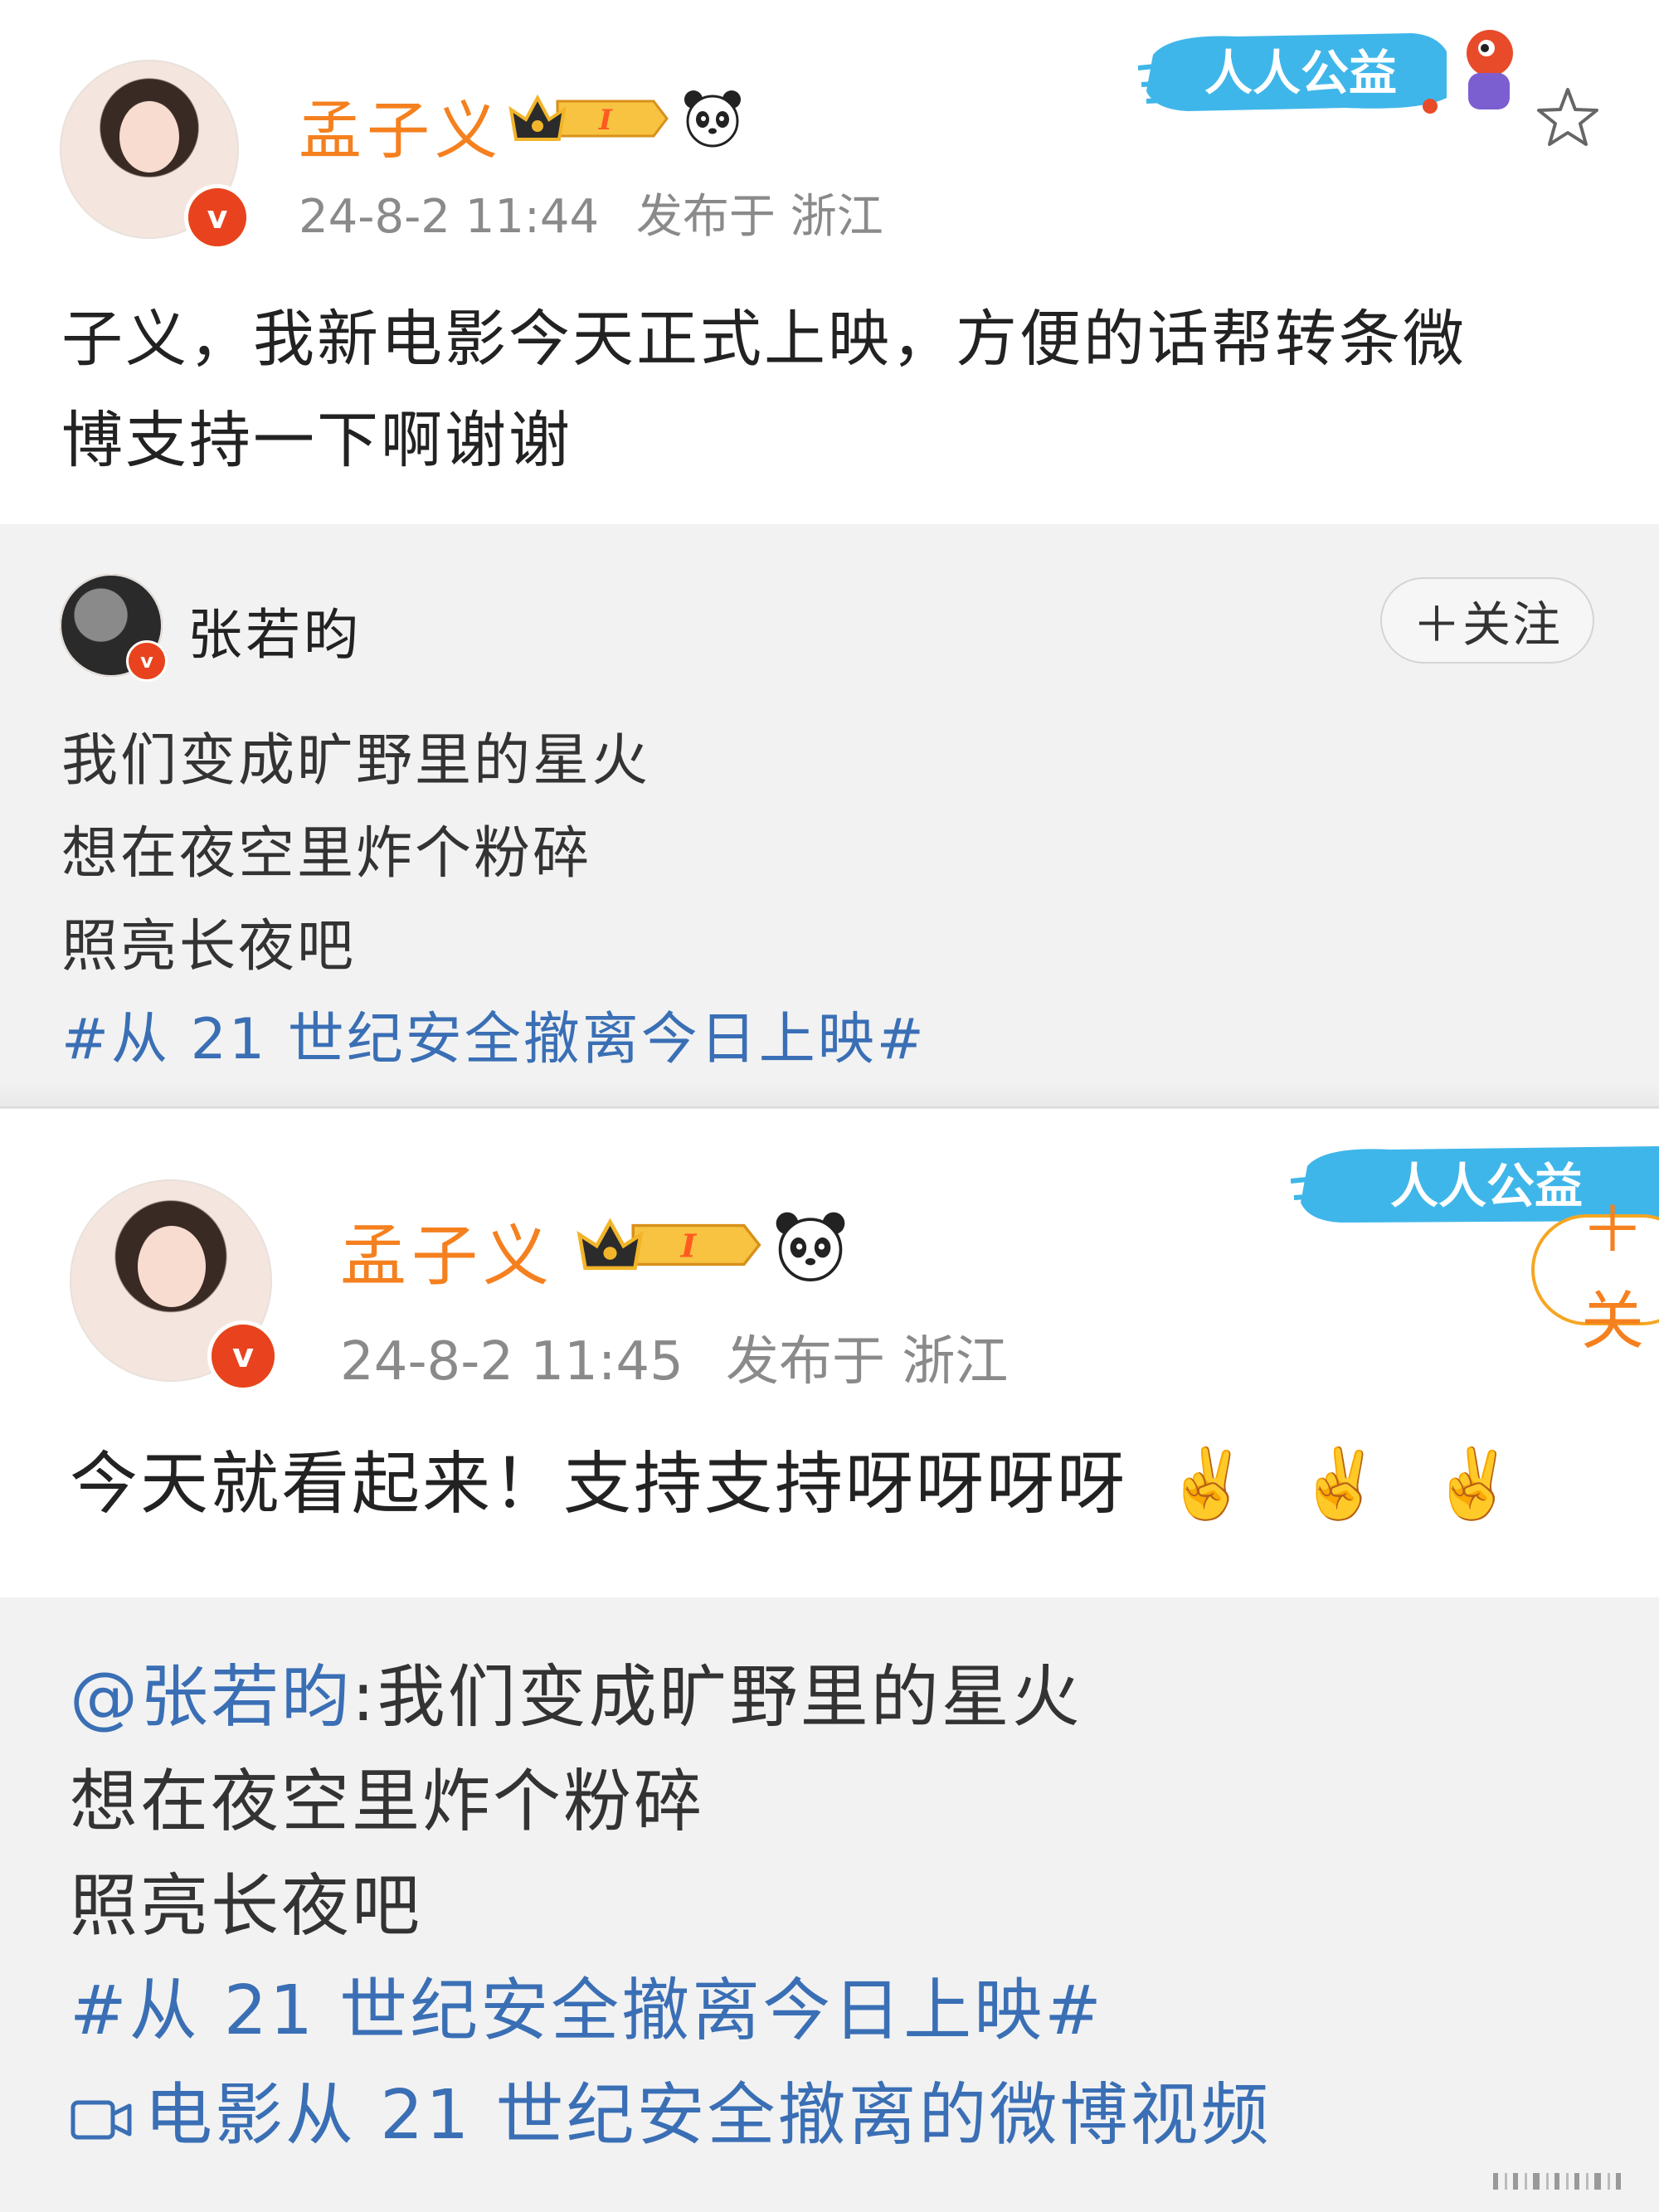  I want to click on charity-banner: 人人公益, so click(1337, 72).